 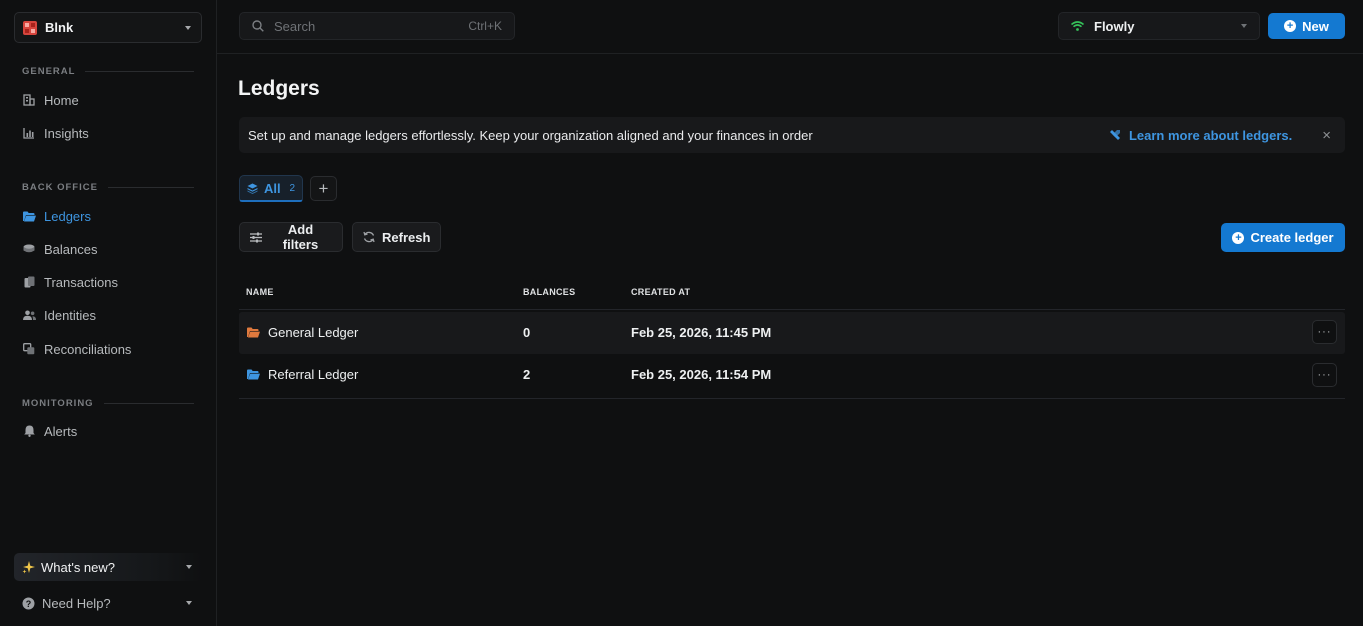 I want to click on tools-icon, so click(x=1114, y=135).